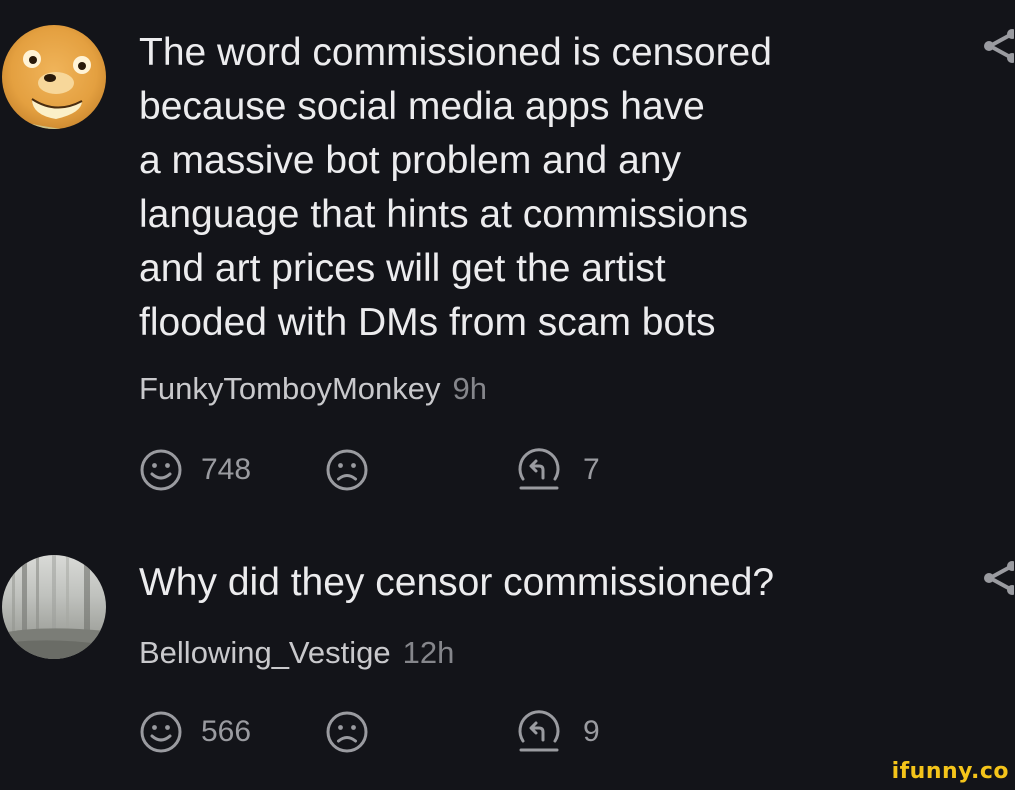 Image resolution: width=1015 pixels, height=790 pixels. Describe the element at coordinates (226, 731) in the screenshot. I see `like-count: 566` at that location.